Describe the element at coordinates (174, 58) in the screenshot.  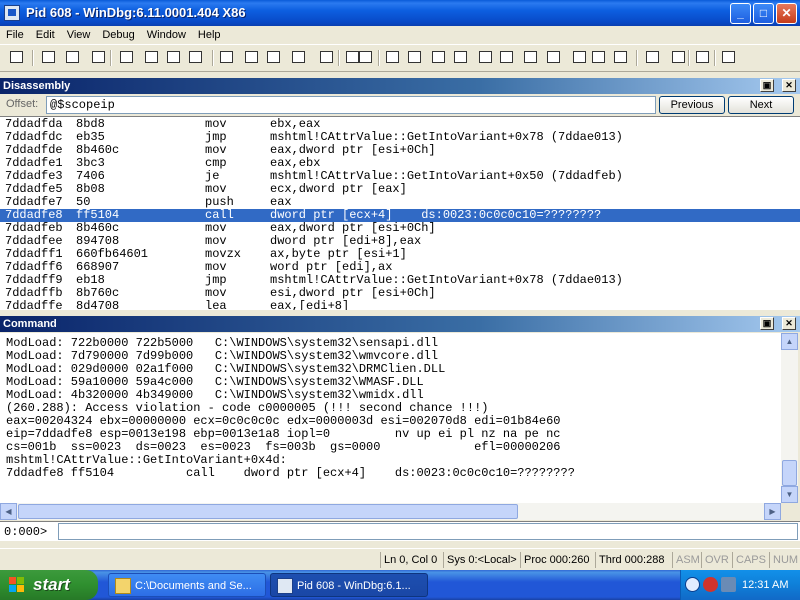
I see `step-out-icon` at that location.